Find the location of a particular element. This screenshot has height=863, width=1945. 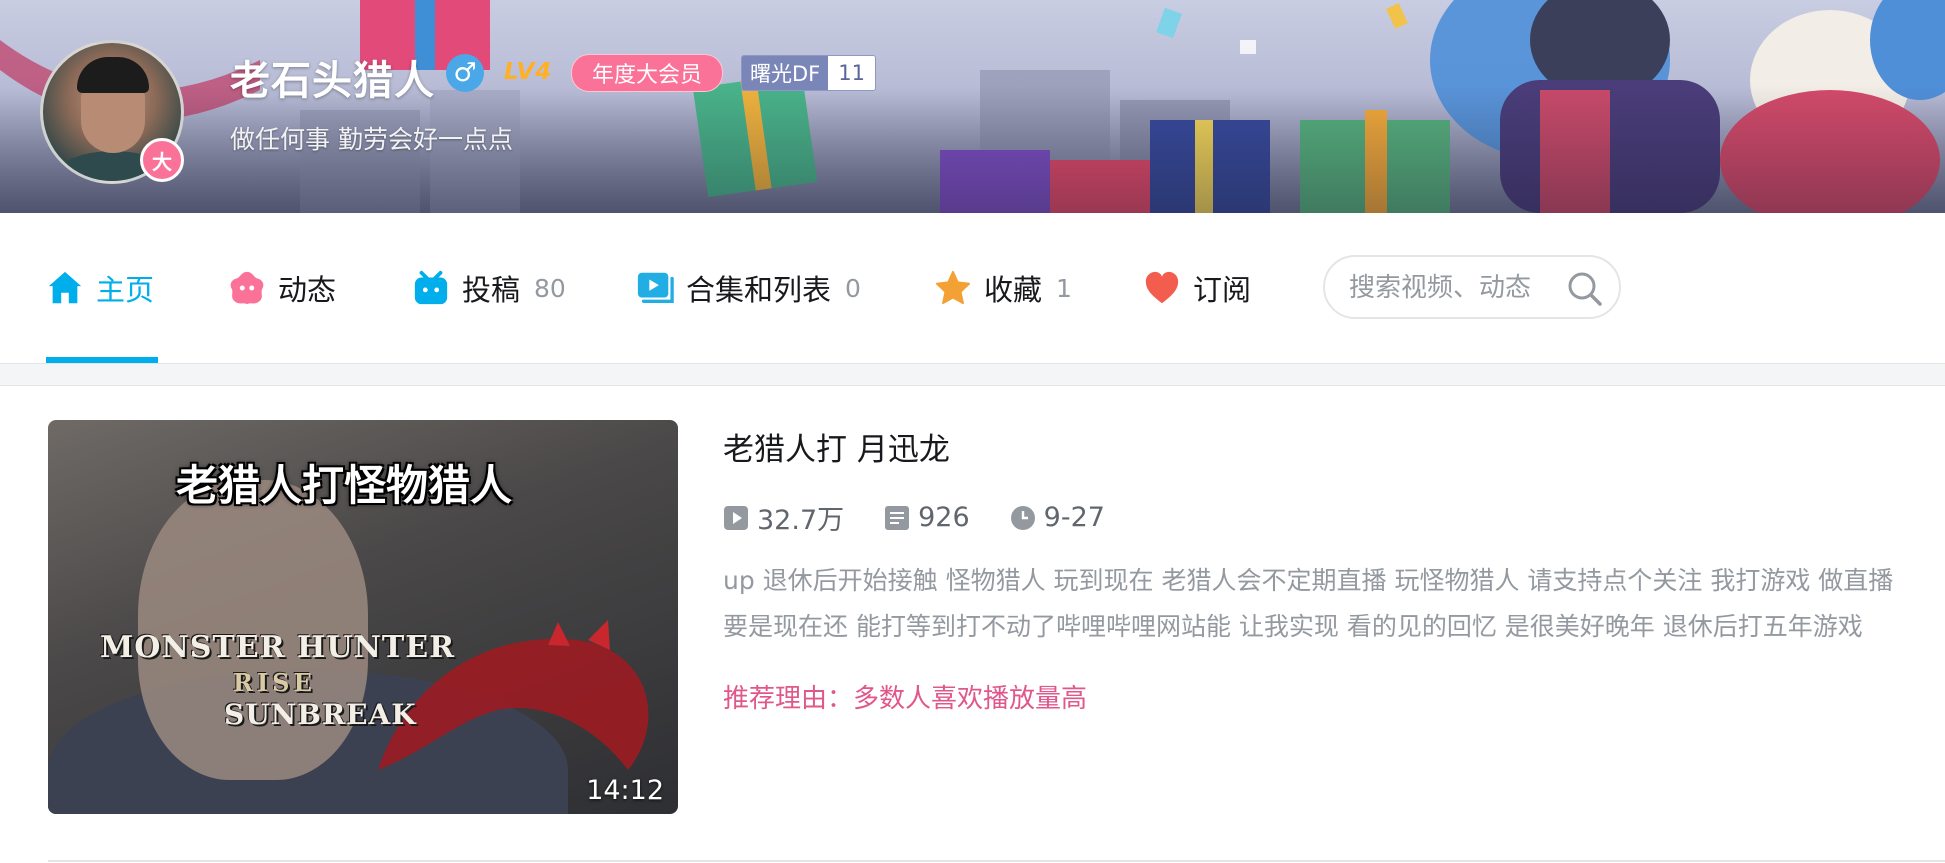

search-input is located at coordinates (1454, 288).